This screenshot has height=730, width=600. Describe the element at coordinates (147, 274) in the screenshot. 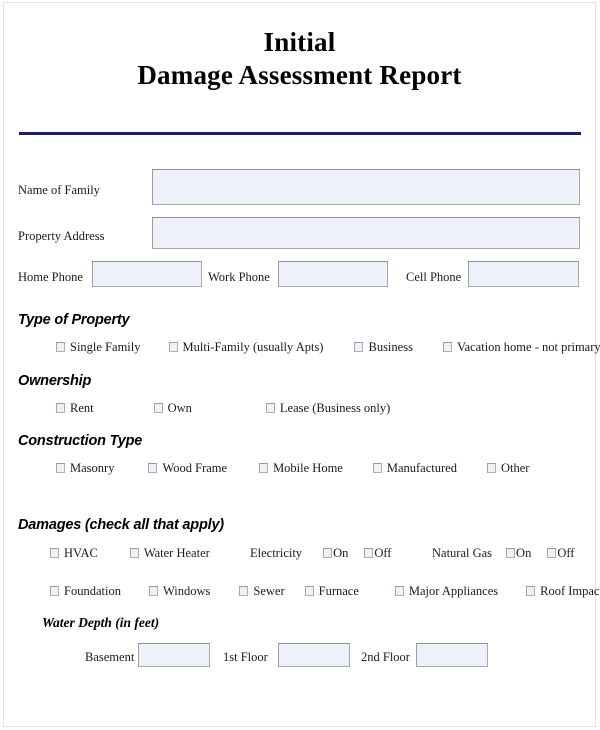

I see `home-phone-input` at that location.